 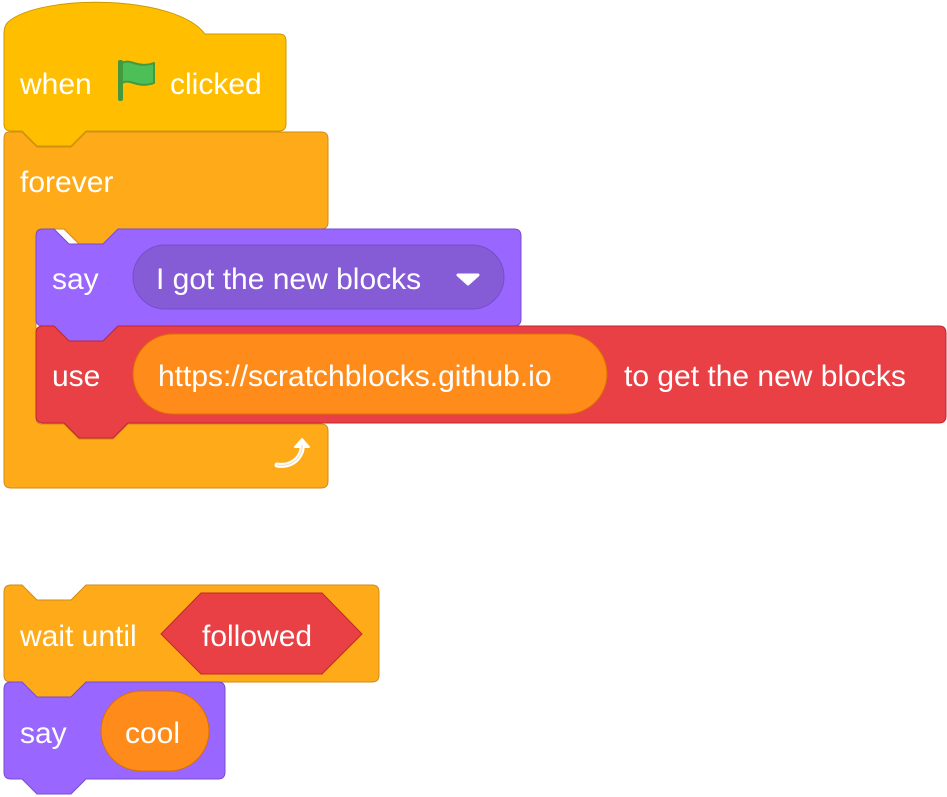 I want to click on use-suffix-label: to get the new blocks, so click(x=765, y=376).